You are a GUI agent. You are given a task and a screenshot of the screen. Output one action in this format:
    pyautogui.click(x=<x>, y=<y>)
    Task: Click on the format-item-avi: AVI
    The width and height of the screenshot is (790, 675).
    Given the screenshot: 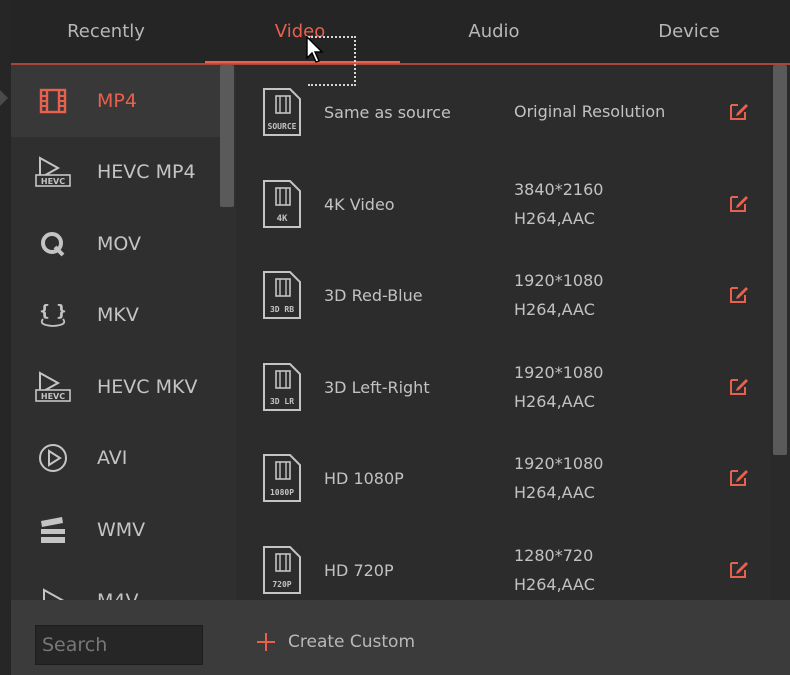 What is the action you would take?
    pyautogui.click(x=115, y=459)
    